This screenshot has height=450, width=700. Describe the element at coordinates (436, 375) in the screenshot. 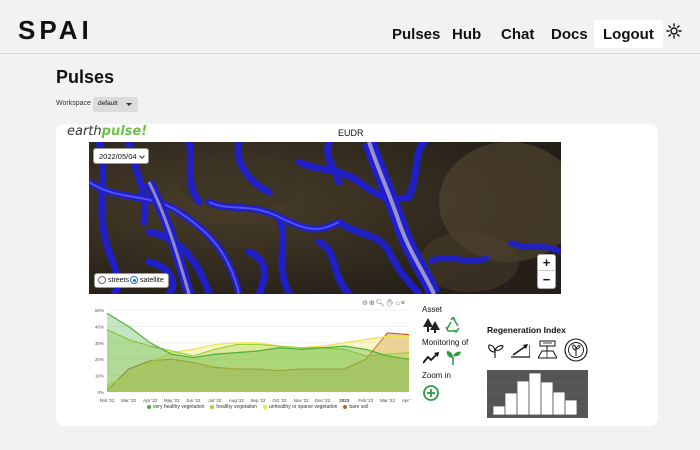

I see `zoom-label: Zoom in` at that location.